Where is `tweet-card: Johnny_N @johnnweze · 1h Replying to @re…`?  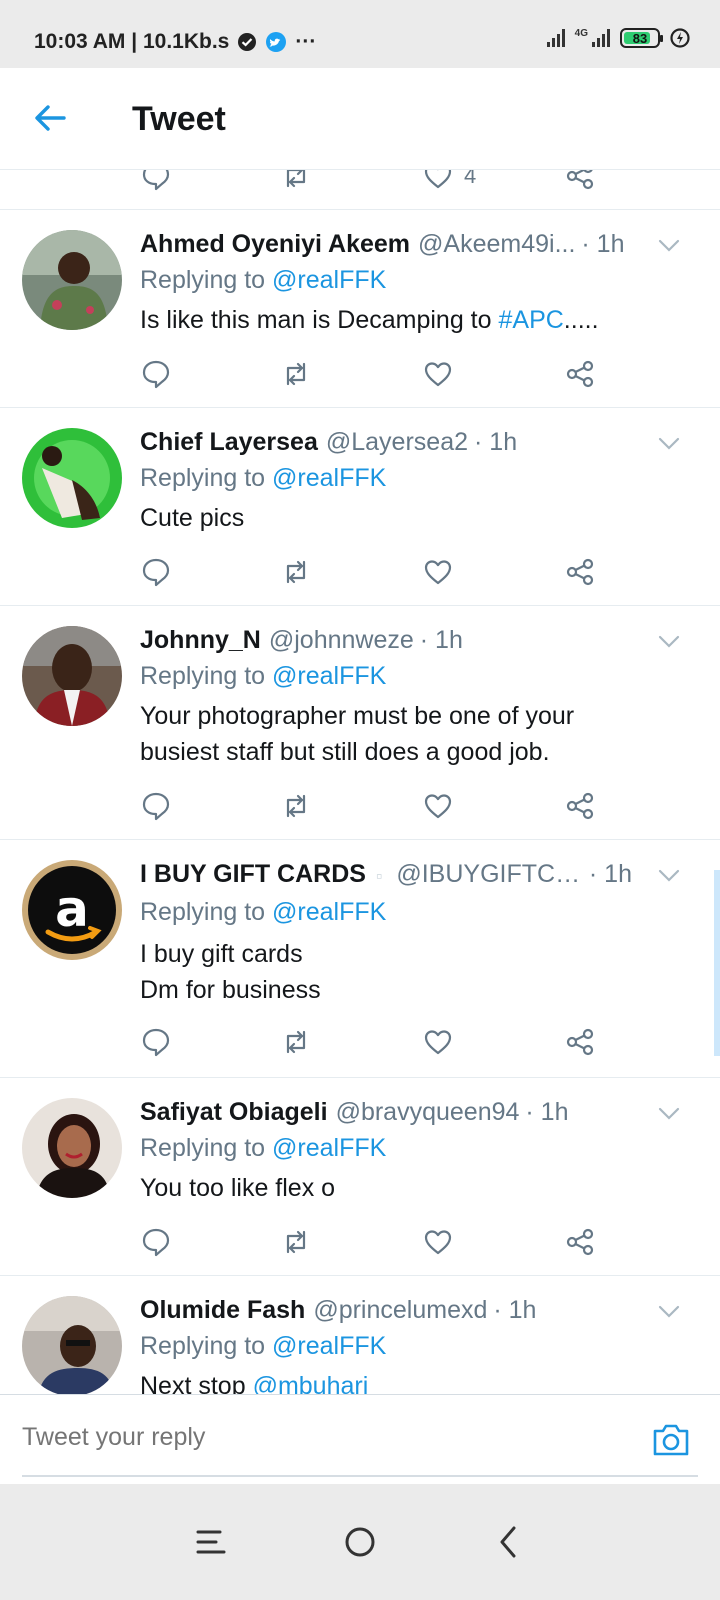 tweet-card: Johnny_N @johnnweze · 1h Replying to @re… is located at coordinates (360, 723).